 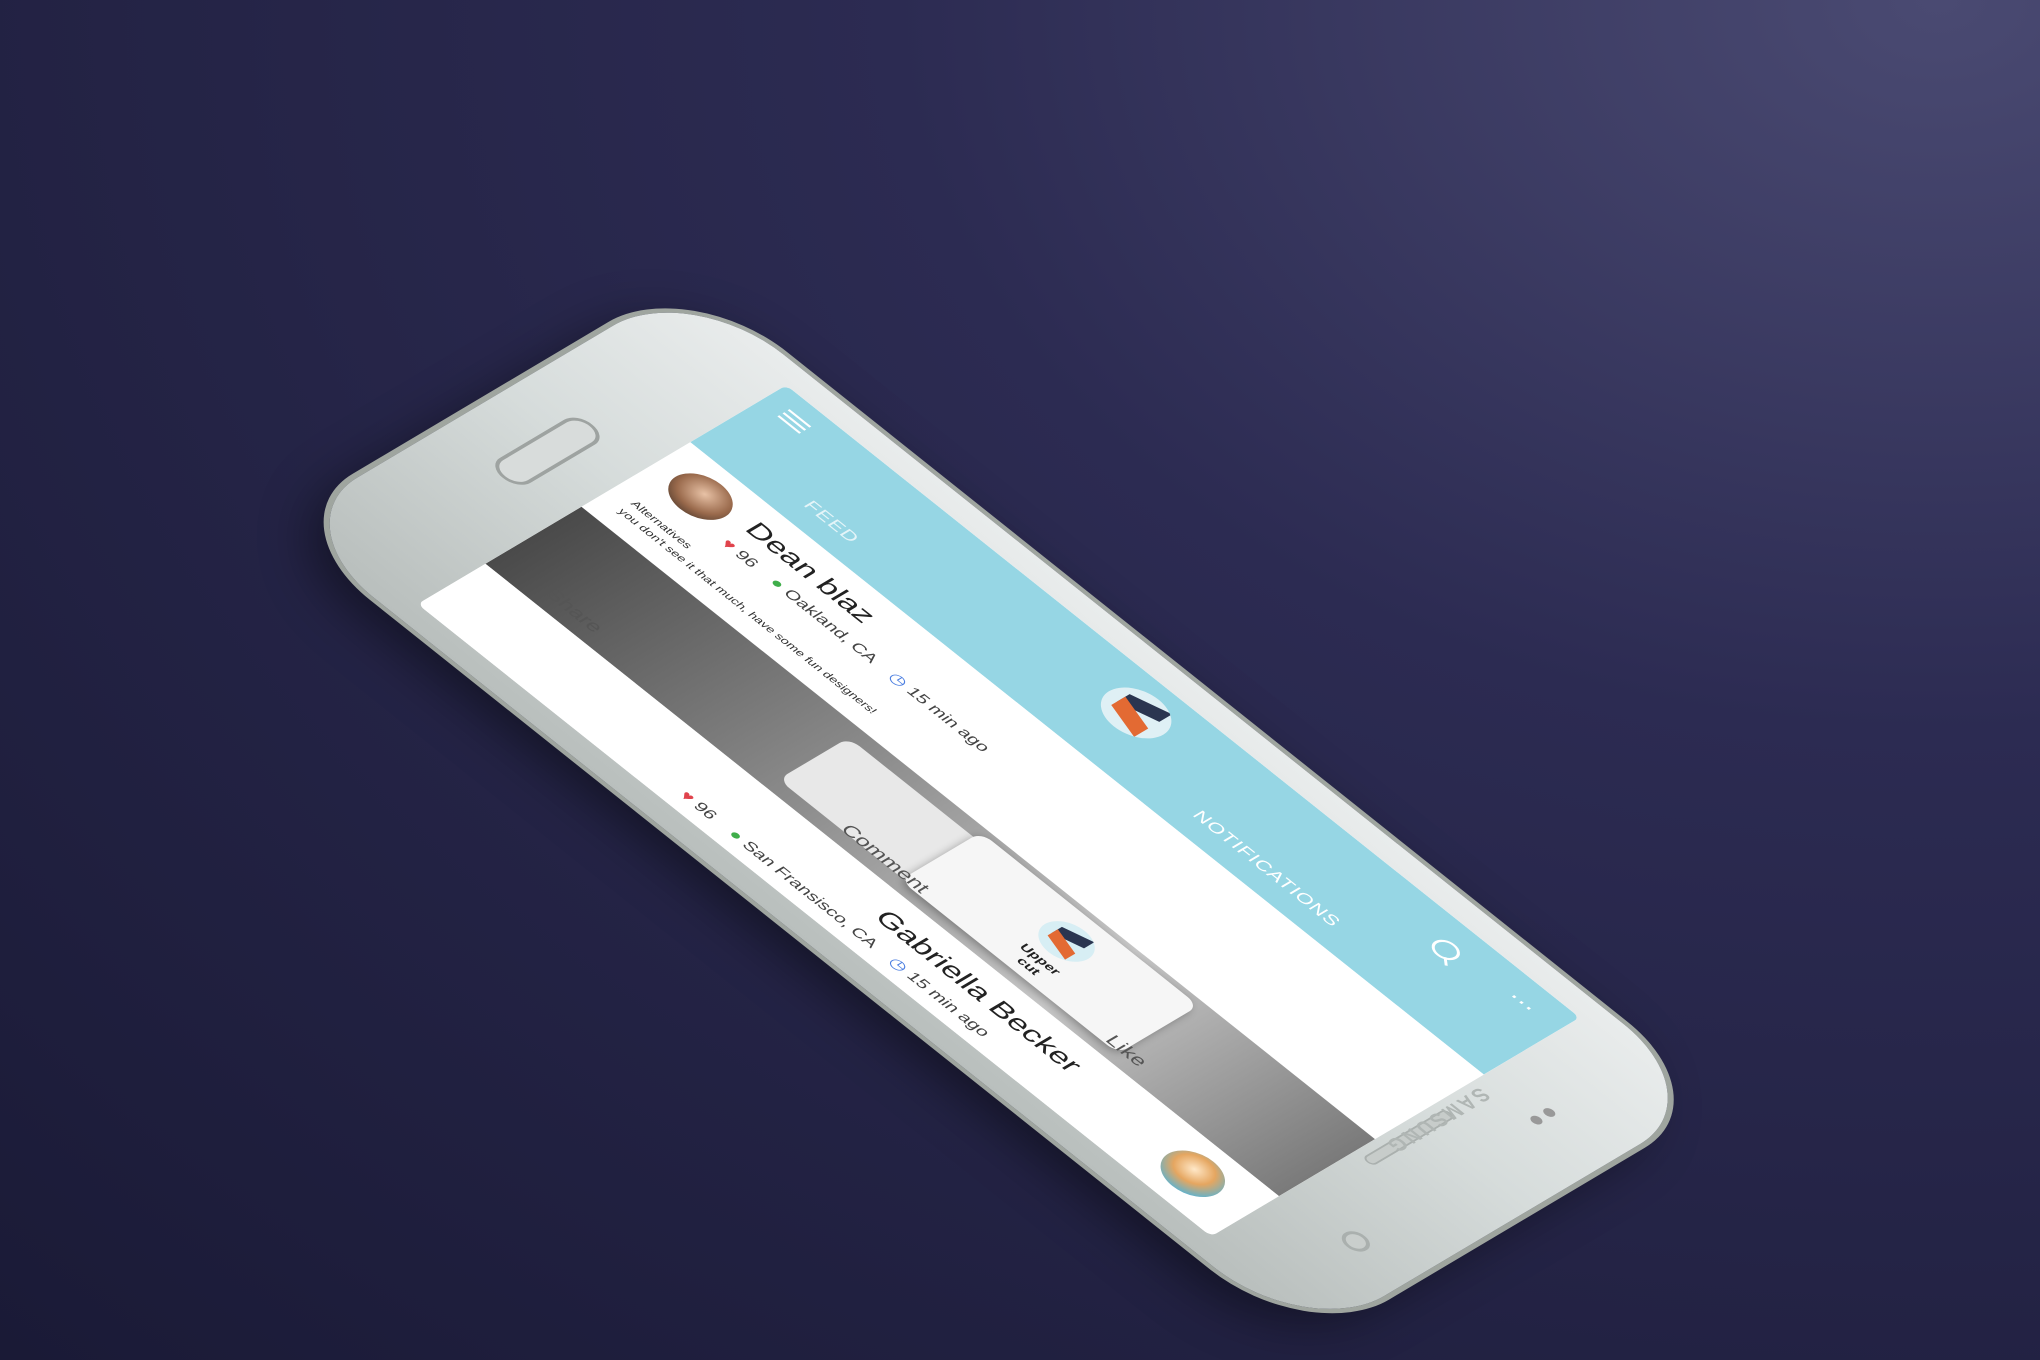 I want to click on post-time: 15 min ago, so click(x=948, y=719).